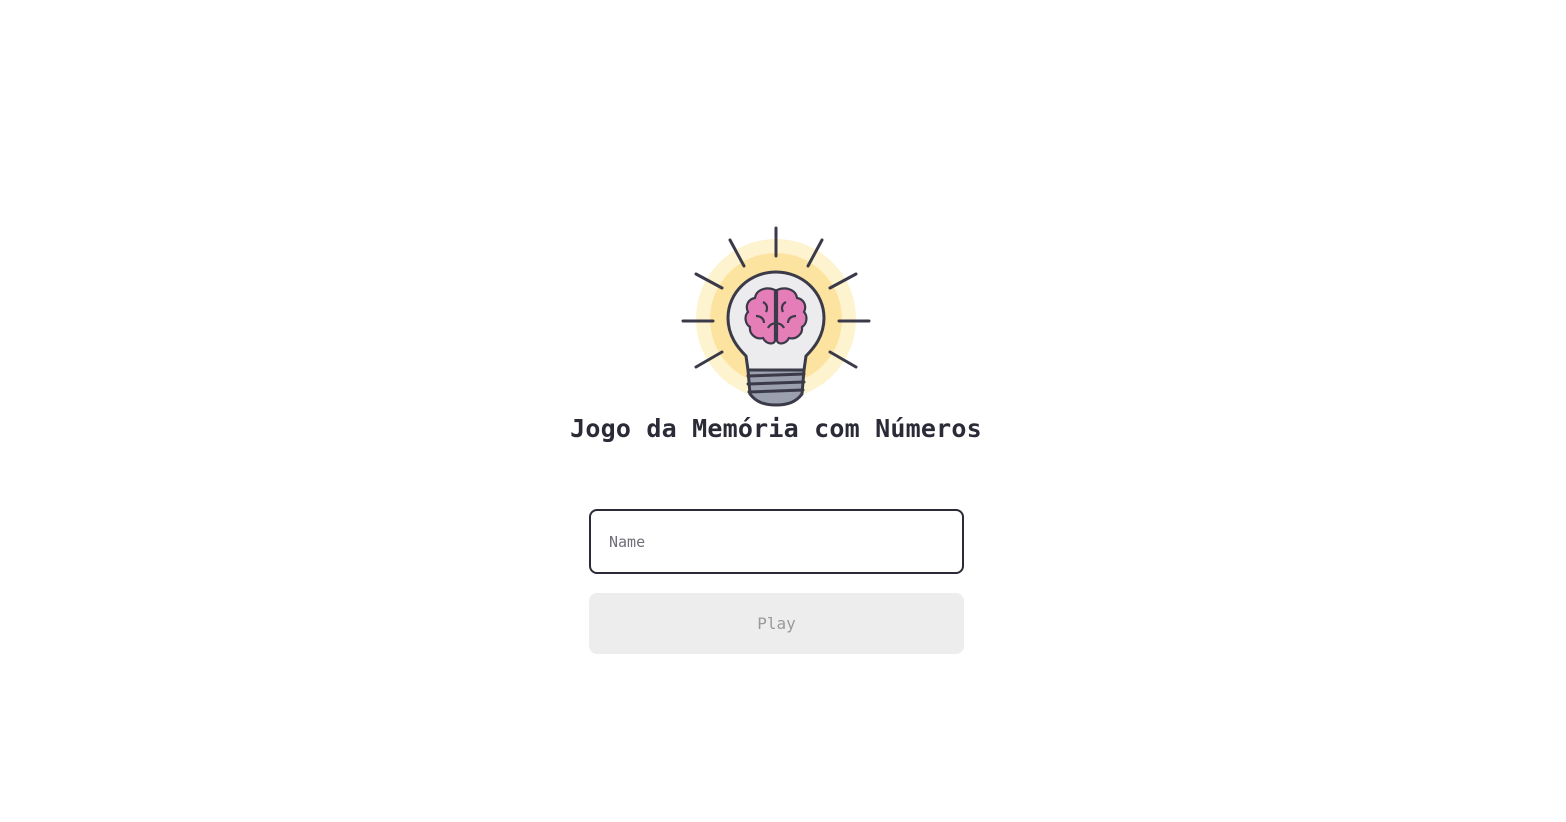 The image size is (1566, 822). What do you see at coordinates (776, 428) in the screenshot?
I see `page-title: Jogo da Memória com Números` at bounding box center [776, 428].